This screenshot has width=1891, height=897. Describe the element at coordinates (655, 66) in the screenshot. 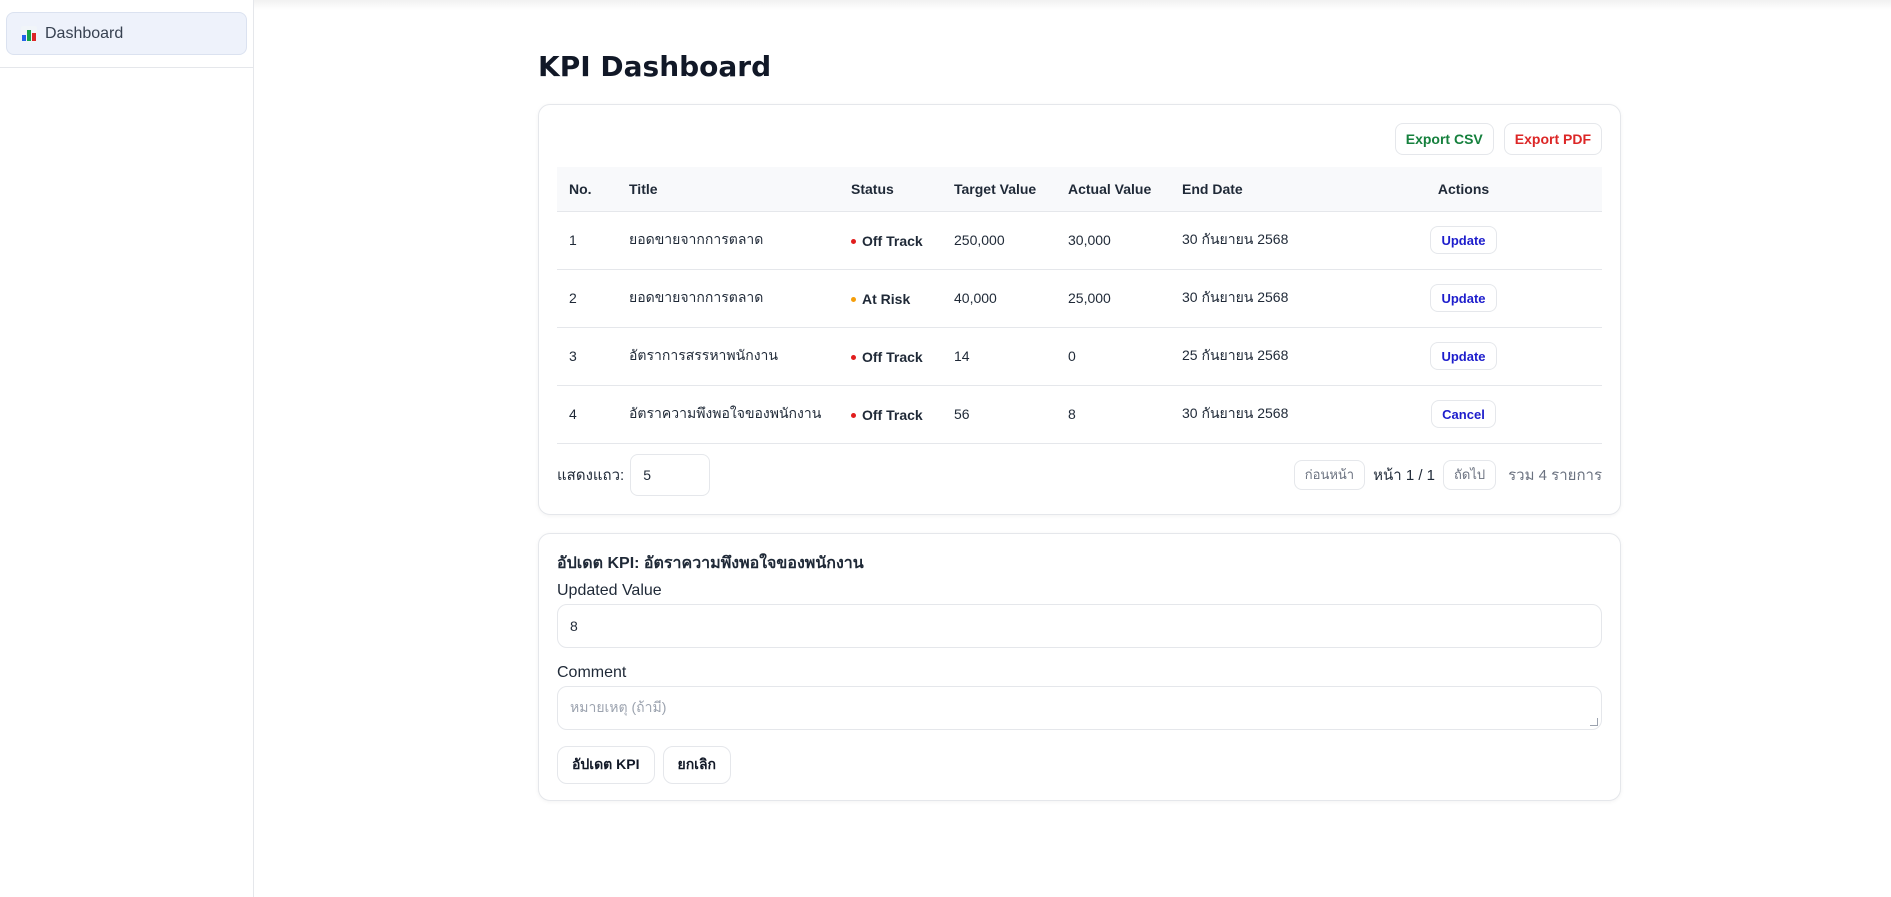

I see `page-title: KPI Dashboard` at that location.